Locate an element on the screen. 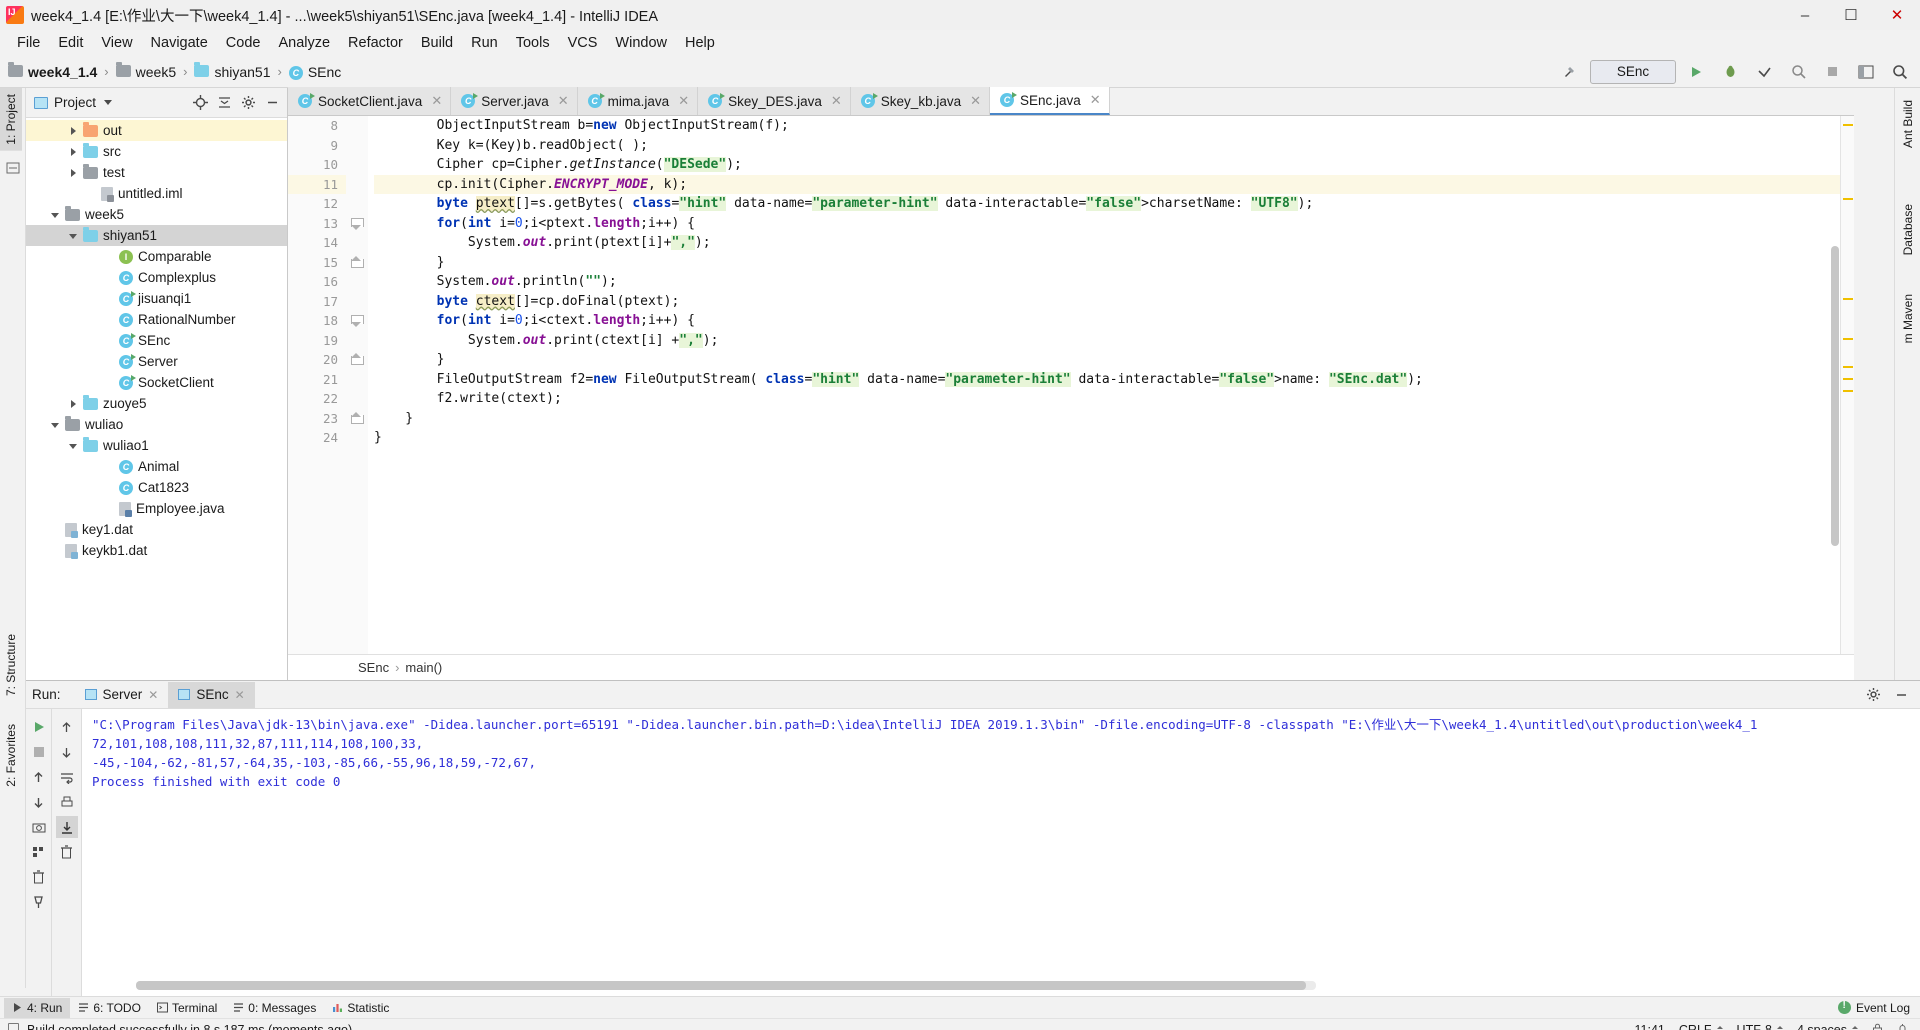 The height and width of the screenshot is (1030, 1920). minimize-button: – is located at coordinates (1805, 15).